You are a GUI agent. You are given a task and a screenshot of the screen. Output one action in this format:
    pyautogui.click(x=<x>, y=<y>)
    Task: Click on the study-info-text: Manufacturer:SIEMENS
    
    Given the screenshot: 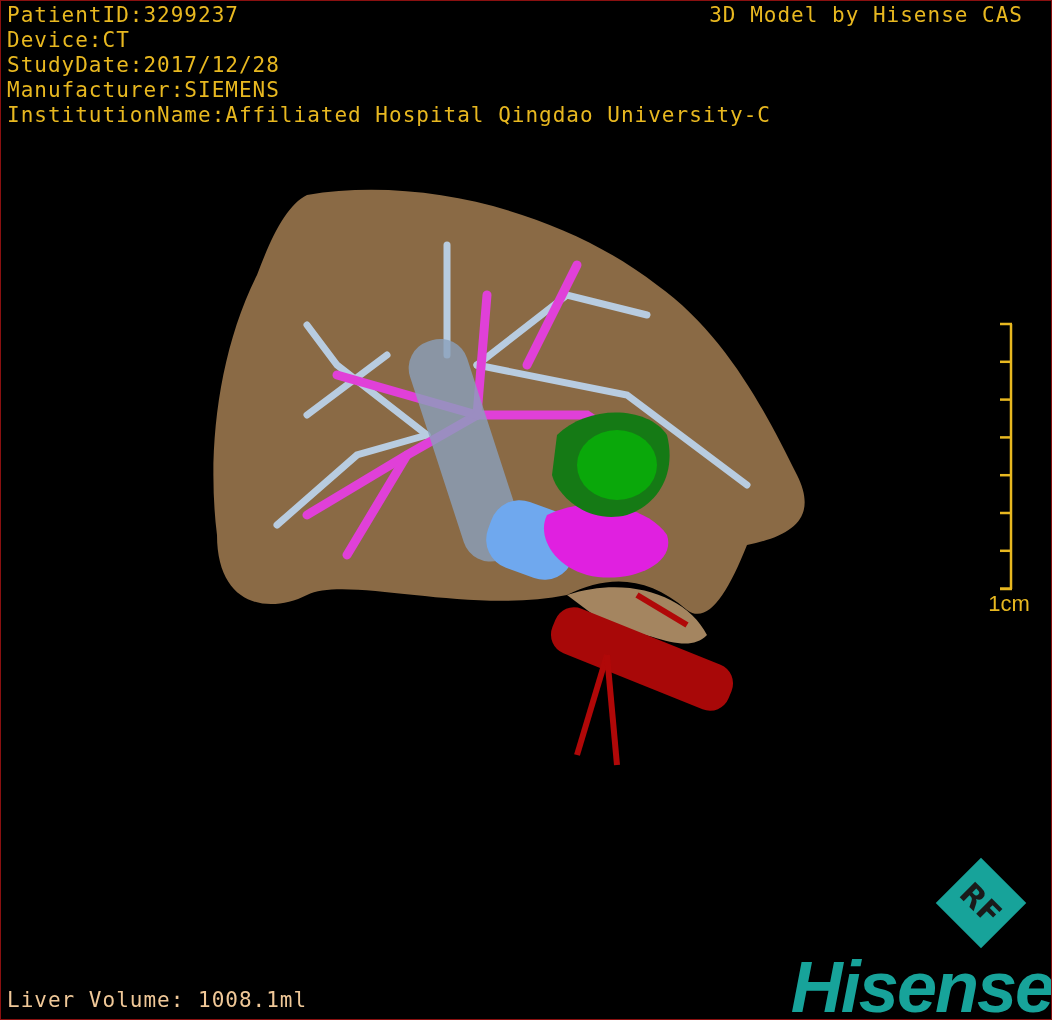 What is the action you would take?
    pyautogui.click(x=143, y=90)
    